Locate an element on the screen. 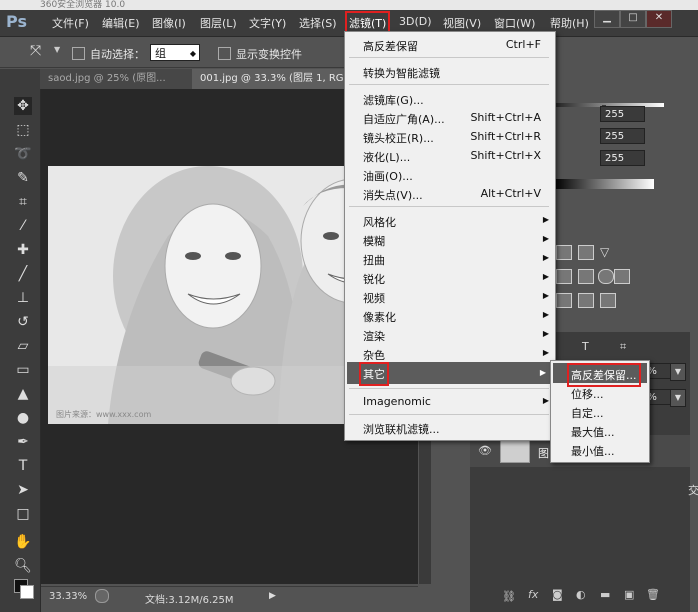  brush-tool-icon: ╱ is located at coordinates (23, 274).